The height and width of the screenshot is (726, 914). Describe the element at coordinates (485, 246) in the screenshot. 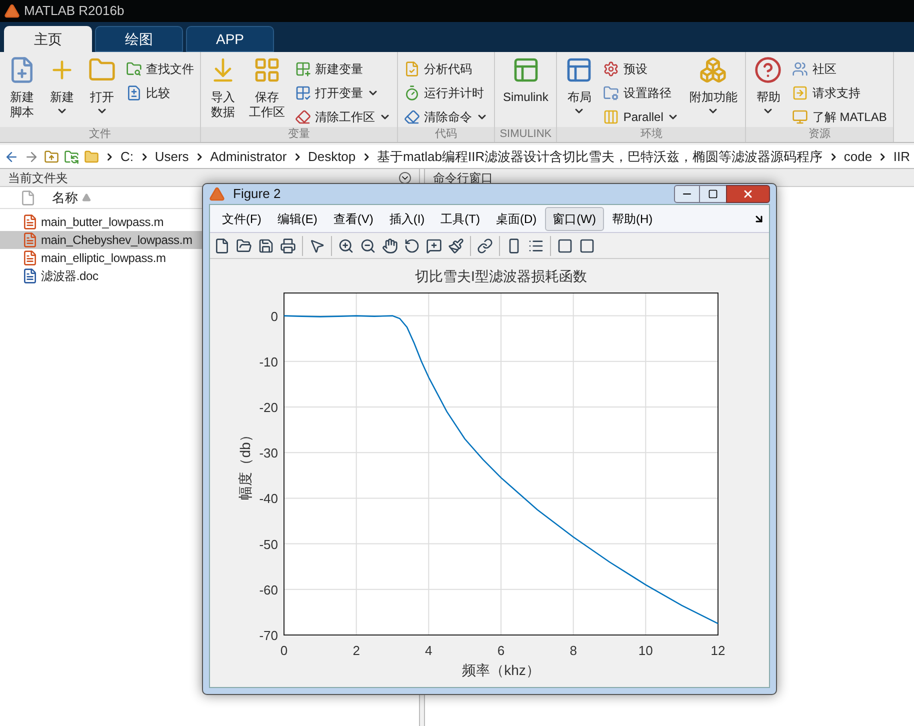

I see `link-icon` at that location.